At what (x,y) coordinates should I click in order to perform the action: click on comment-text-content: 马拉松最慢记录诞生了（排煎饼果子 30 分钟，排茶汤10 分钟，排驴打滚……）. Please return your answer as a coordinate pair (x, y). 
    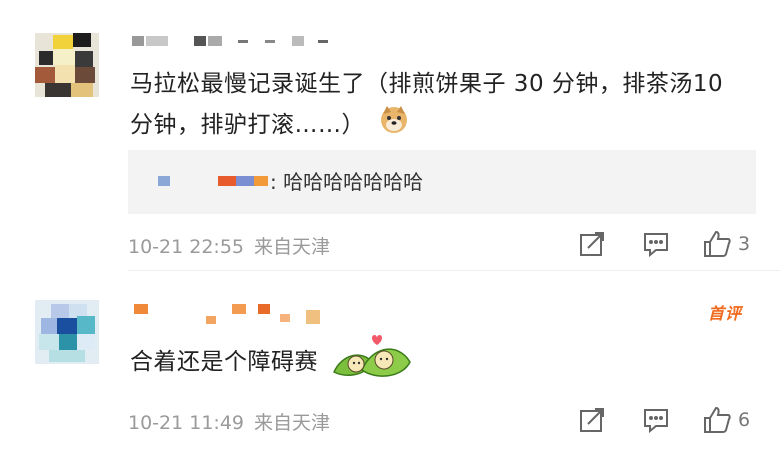
    Looking at the image, I should click on (427, 104).